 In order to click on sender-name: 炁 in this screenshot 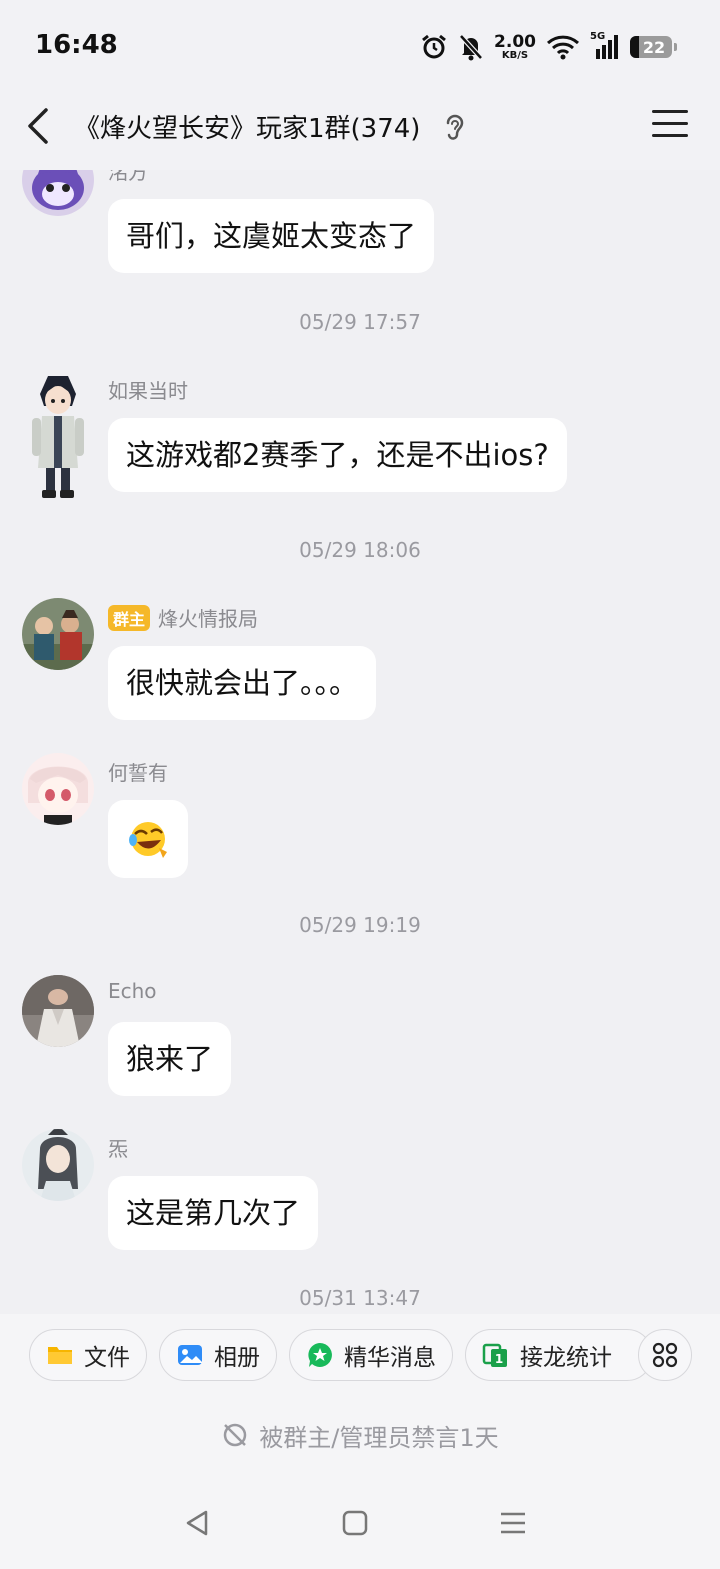, I will do `click(118, 1149)`.